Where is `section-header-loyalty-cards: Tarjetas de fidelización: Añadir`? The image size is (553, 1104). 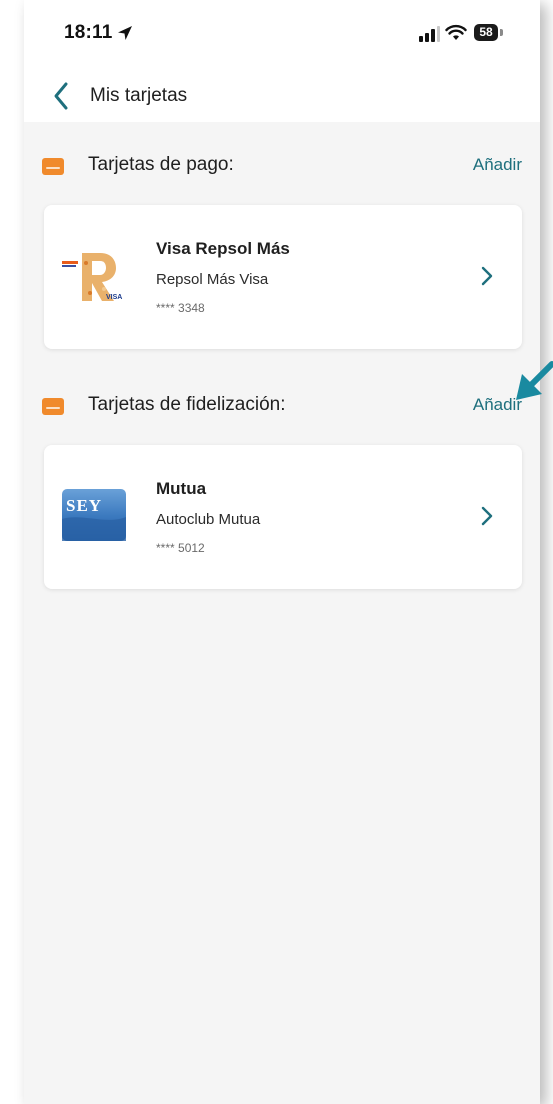 section-header-loyalty-cards: Tarjetas de fidelización: Añadir is located at coordinates (282, 407).